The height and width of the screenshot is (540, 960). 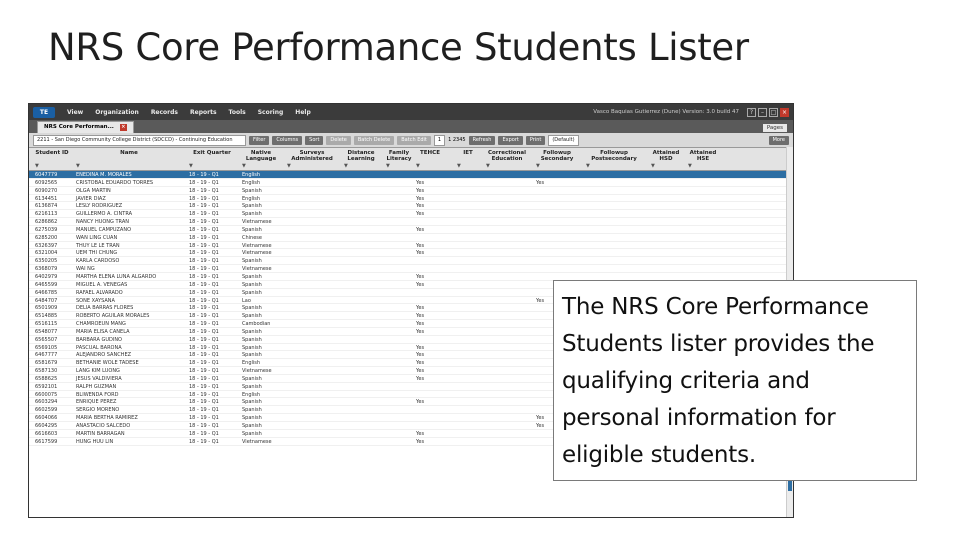 I want to click on menu-organization: Organization, so click(x=117, y=112).